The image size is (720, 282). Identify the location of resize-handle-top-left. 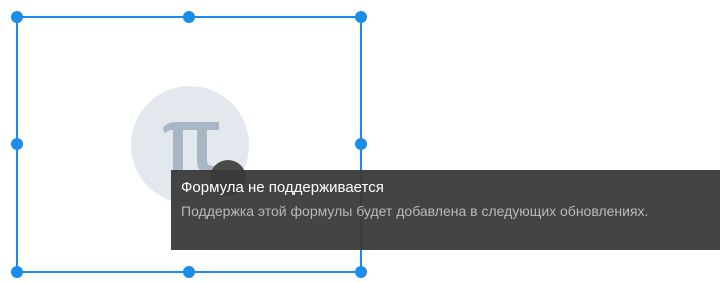
(17, 17).